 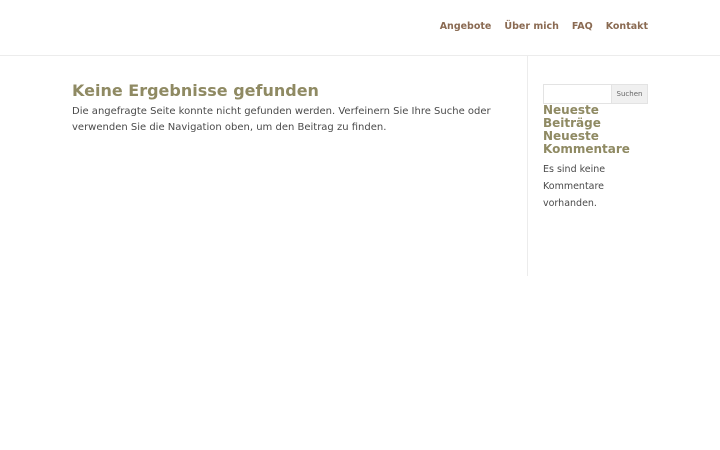 I want to click on nav-item-faq: FAQ, so click(x=582, y=26).